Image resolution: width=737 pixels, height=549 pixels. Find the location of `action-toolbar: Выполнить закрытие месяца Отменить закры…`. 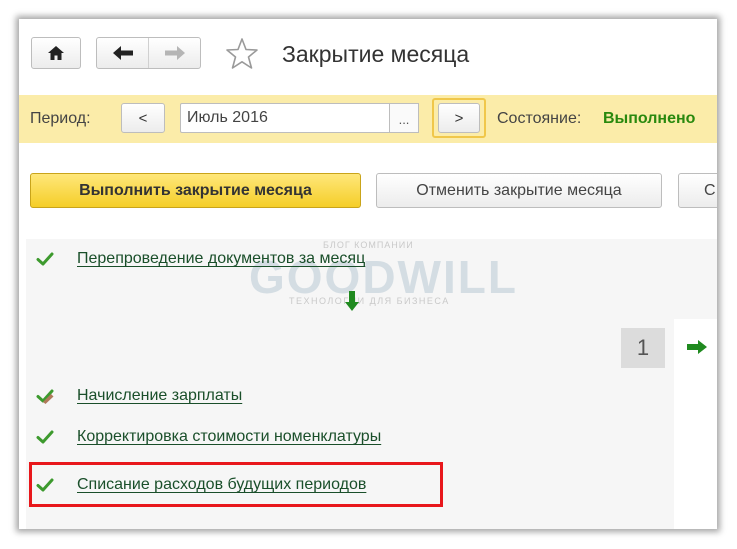

action-toolbar: Выполнить закрытие месяца Отменить закры… is located at coordinates (368, 190).